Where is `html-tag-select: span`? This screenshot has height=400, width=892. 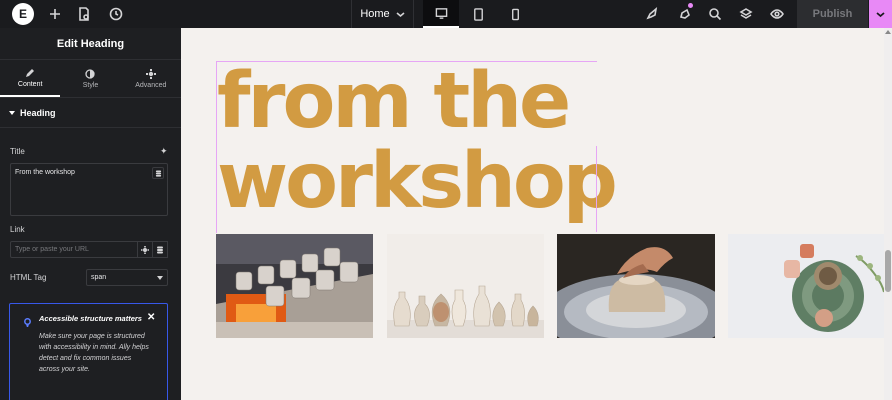
html-tag-select: span is located at coordinates (127, 277).